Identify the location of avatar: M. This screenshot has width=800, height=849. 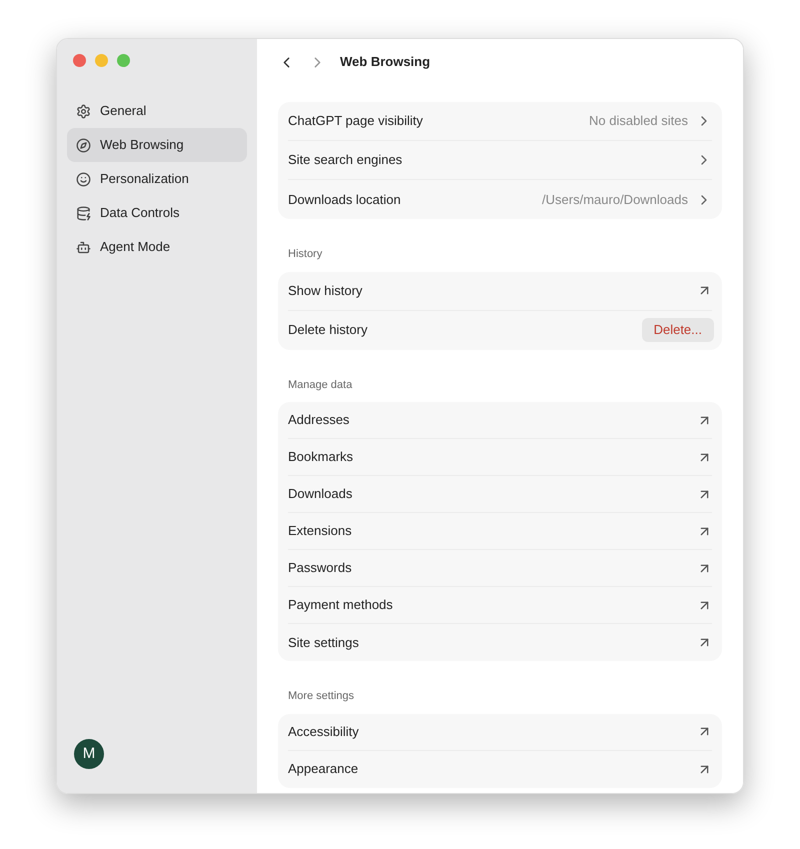
(89, 754).